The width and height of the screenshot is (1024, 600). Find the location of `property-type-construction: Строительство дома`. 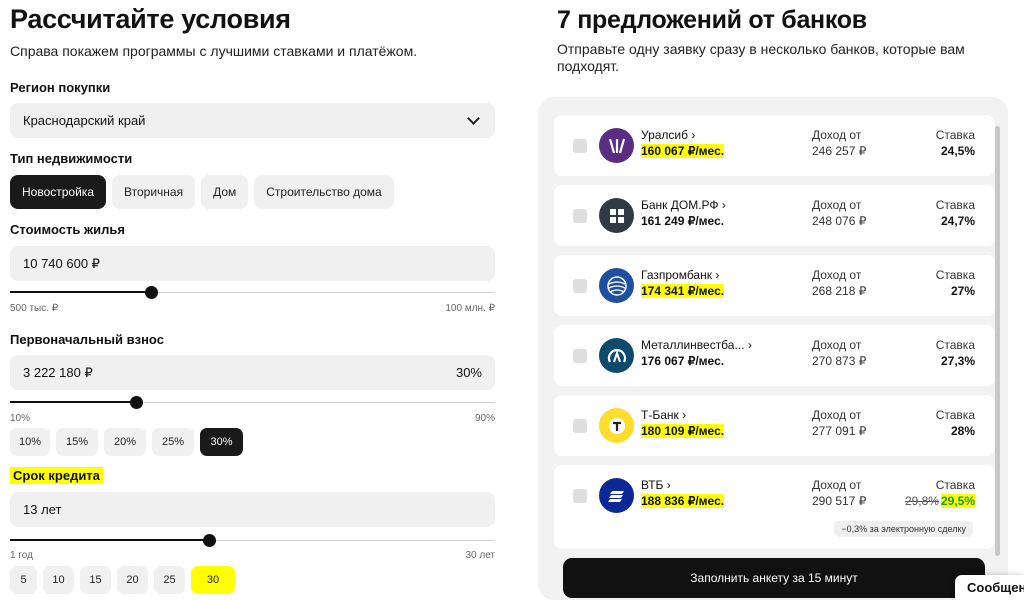

property-type-construction: Строительство дома is located at coordinates (324, 192).